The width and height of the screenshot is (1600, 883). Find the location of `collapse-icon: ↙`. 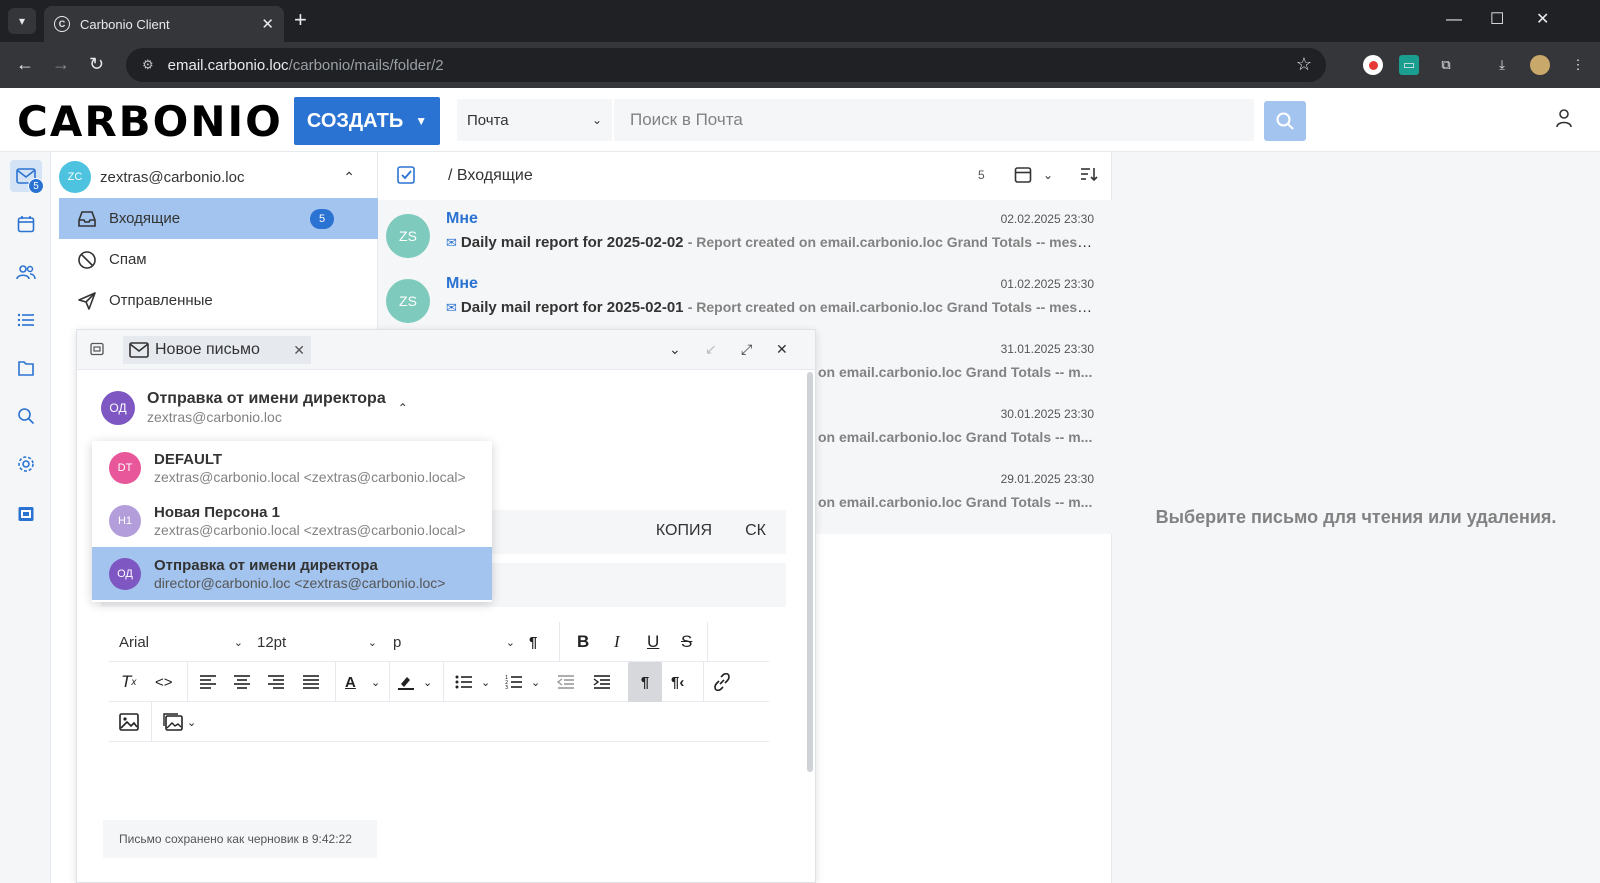

collapse-icon: ↙ is located at coordinates (711, 349).